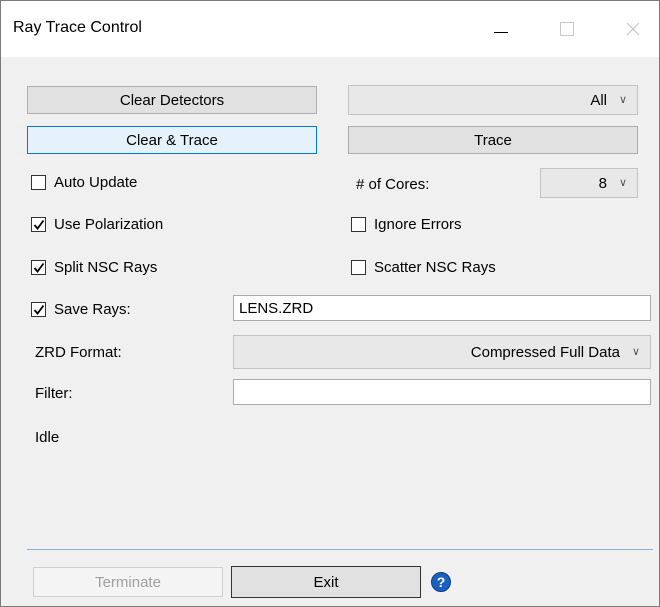  I want to click on use-polarization-label: Use Polarization, so click(109, 224).